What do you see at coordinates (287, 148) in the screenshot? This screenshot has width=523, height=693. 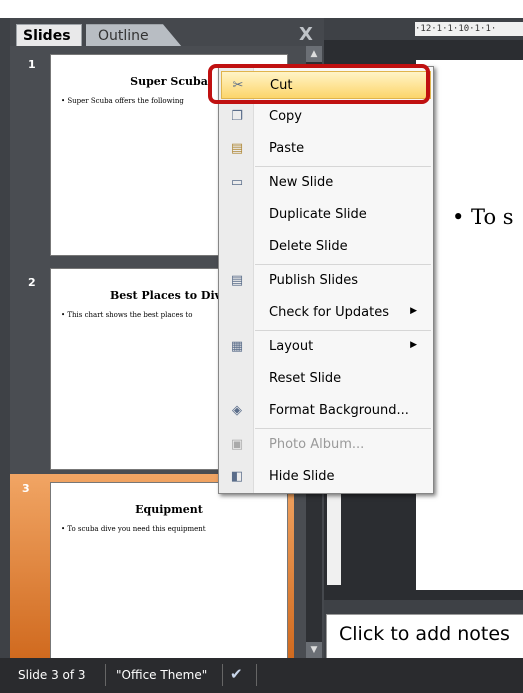 I see `menu-item-label: Paste` at bounding box center [287, 148].